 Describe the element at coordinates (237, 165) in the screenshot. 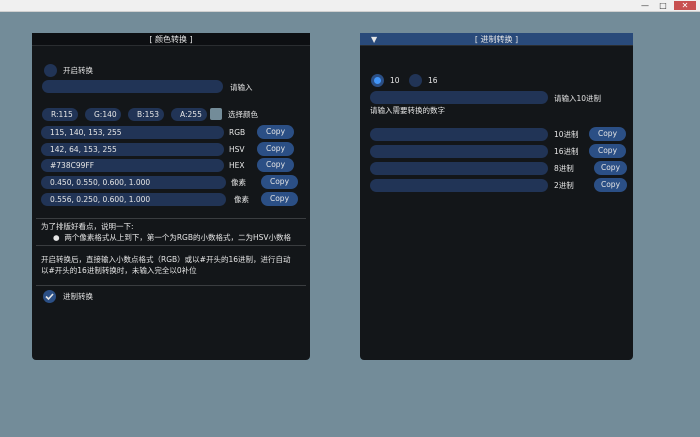

I see `hex-label: HEX` at that location.